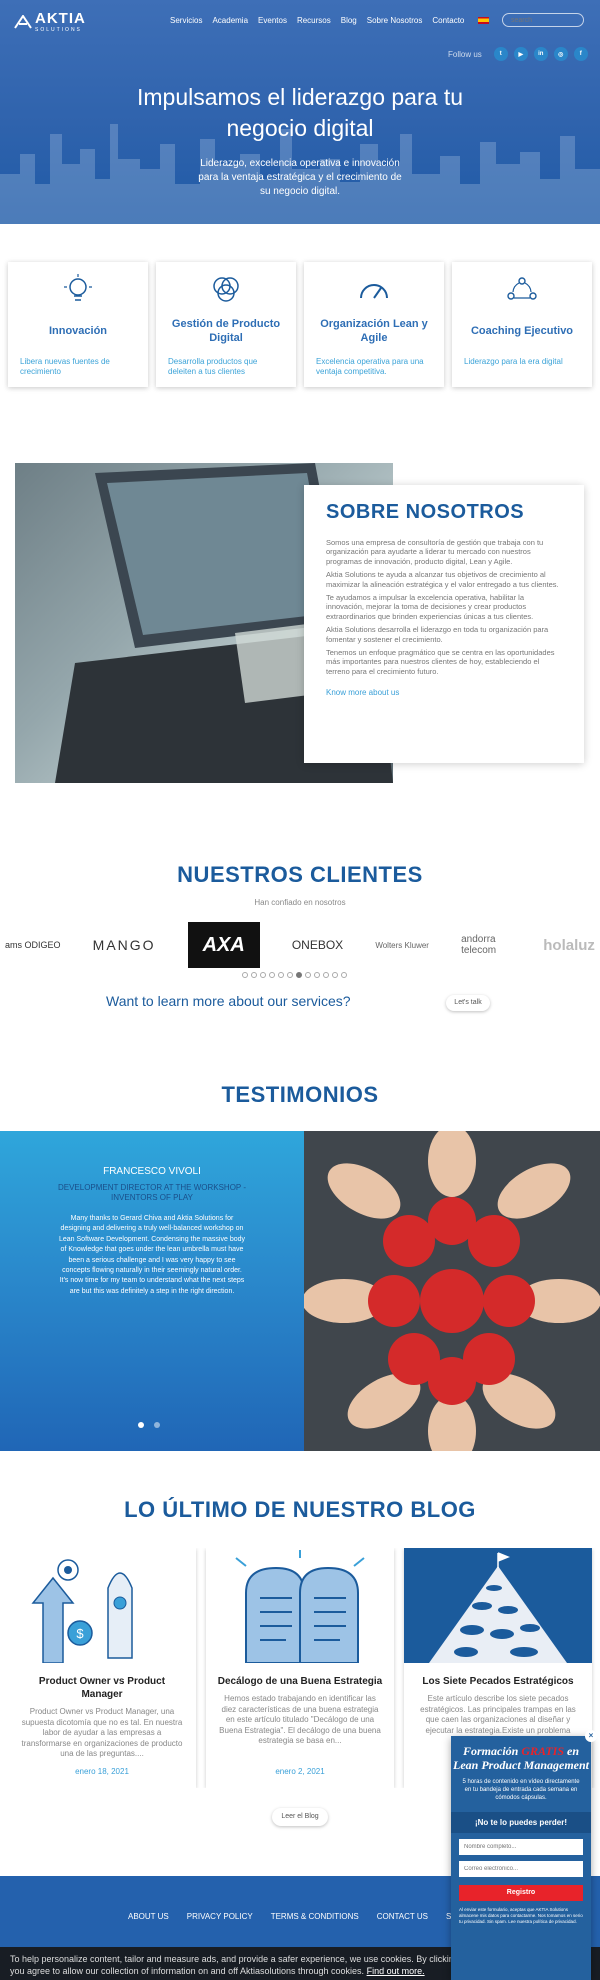 Image resolution: width=600 pixels, height=1980 pixels. What do you see at coordinates (444, 692) in the screenshot?
I see `know-more-link: Know more about us` at bounding box center [444, 692].